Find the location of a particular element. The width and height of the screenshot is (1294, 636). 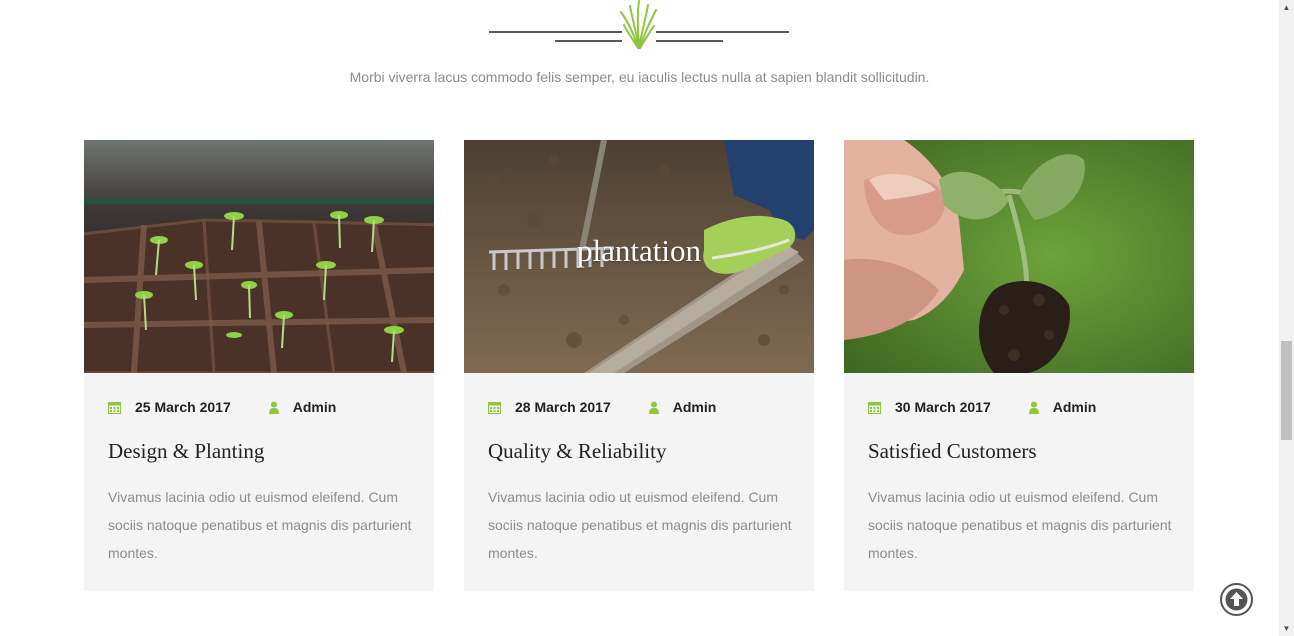

scroll-down-arrow-icon: ▼ is located at coordinates (1286, 628).